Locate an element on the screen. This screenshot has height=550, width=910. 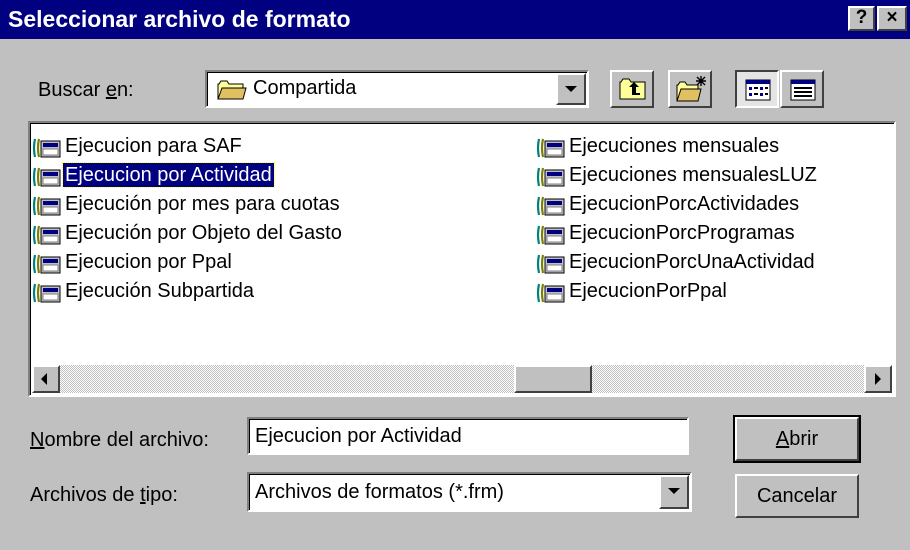
horizontal-scrollbar is located at coordinates (462, 379).